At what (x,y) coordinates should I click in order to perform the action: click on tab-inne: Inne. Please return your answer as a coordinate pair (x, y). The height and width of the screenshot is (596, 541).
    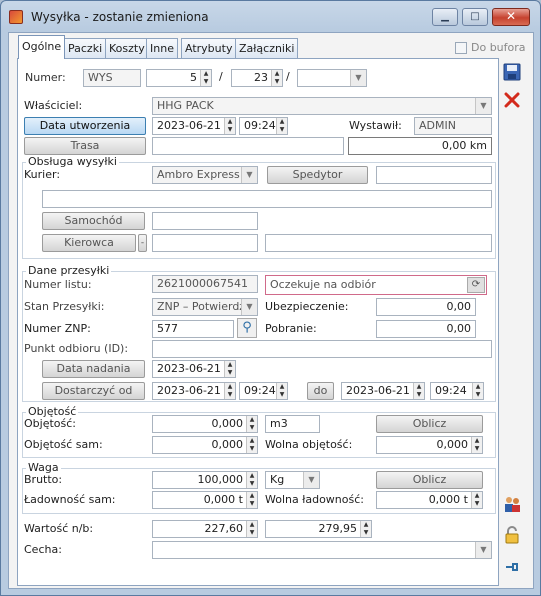
    Looking at the image, I should click on (162, 48).